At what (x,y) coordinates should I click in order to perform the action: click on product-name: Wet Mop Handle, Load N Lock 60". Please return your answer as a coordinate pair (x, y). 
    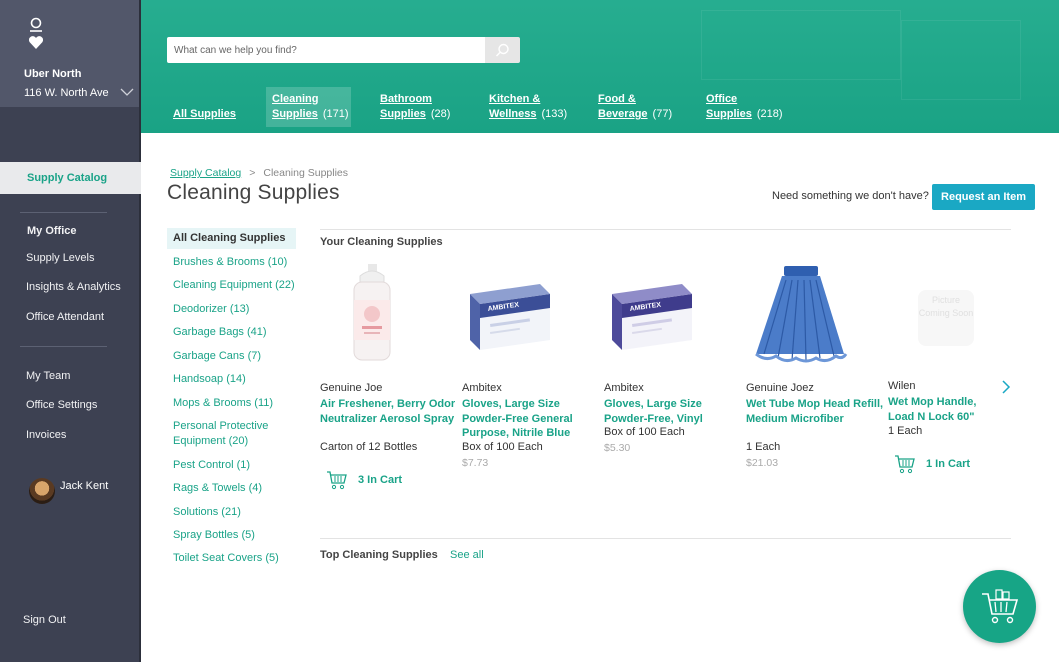
    Looking at the image, I should click on (943, 409).